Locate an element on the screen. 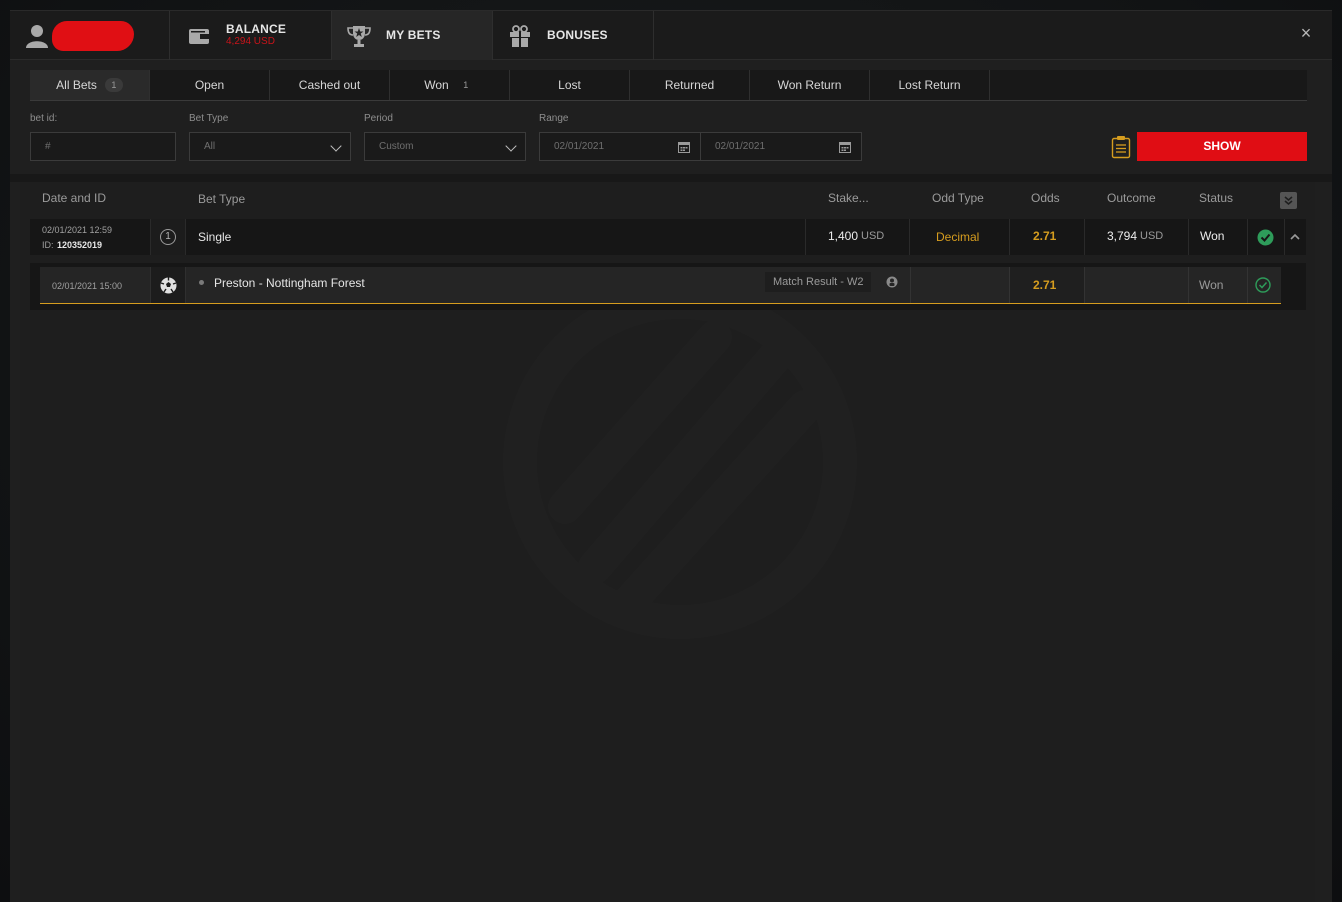  period-value: Custom is located at coordinates (396, 146).